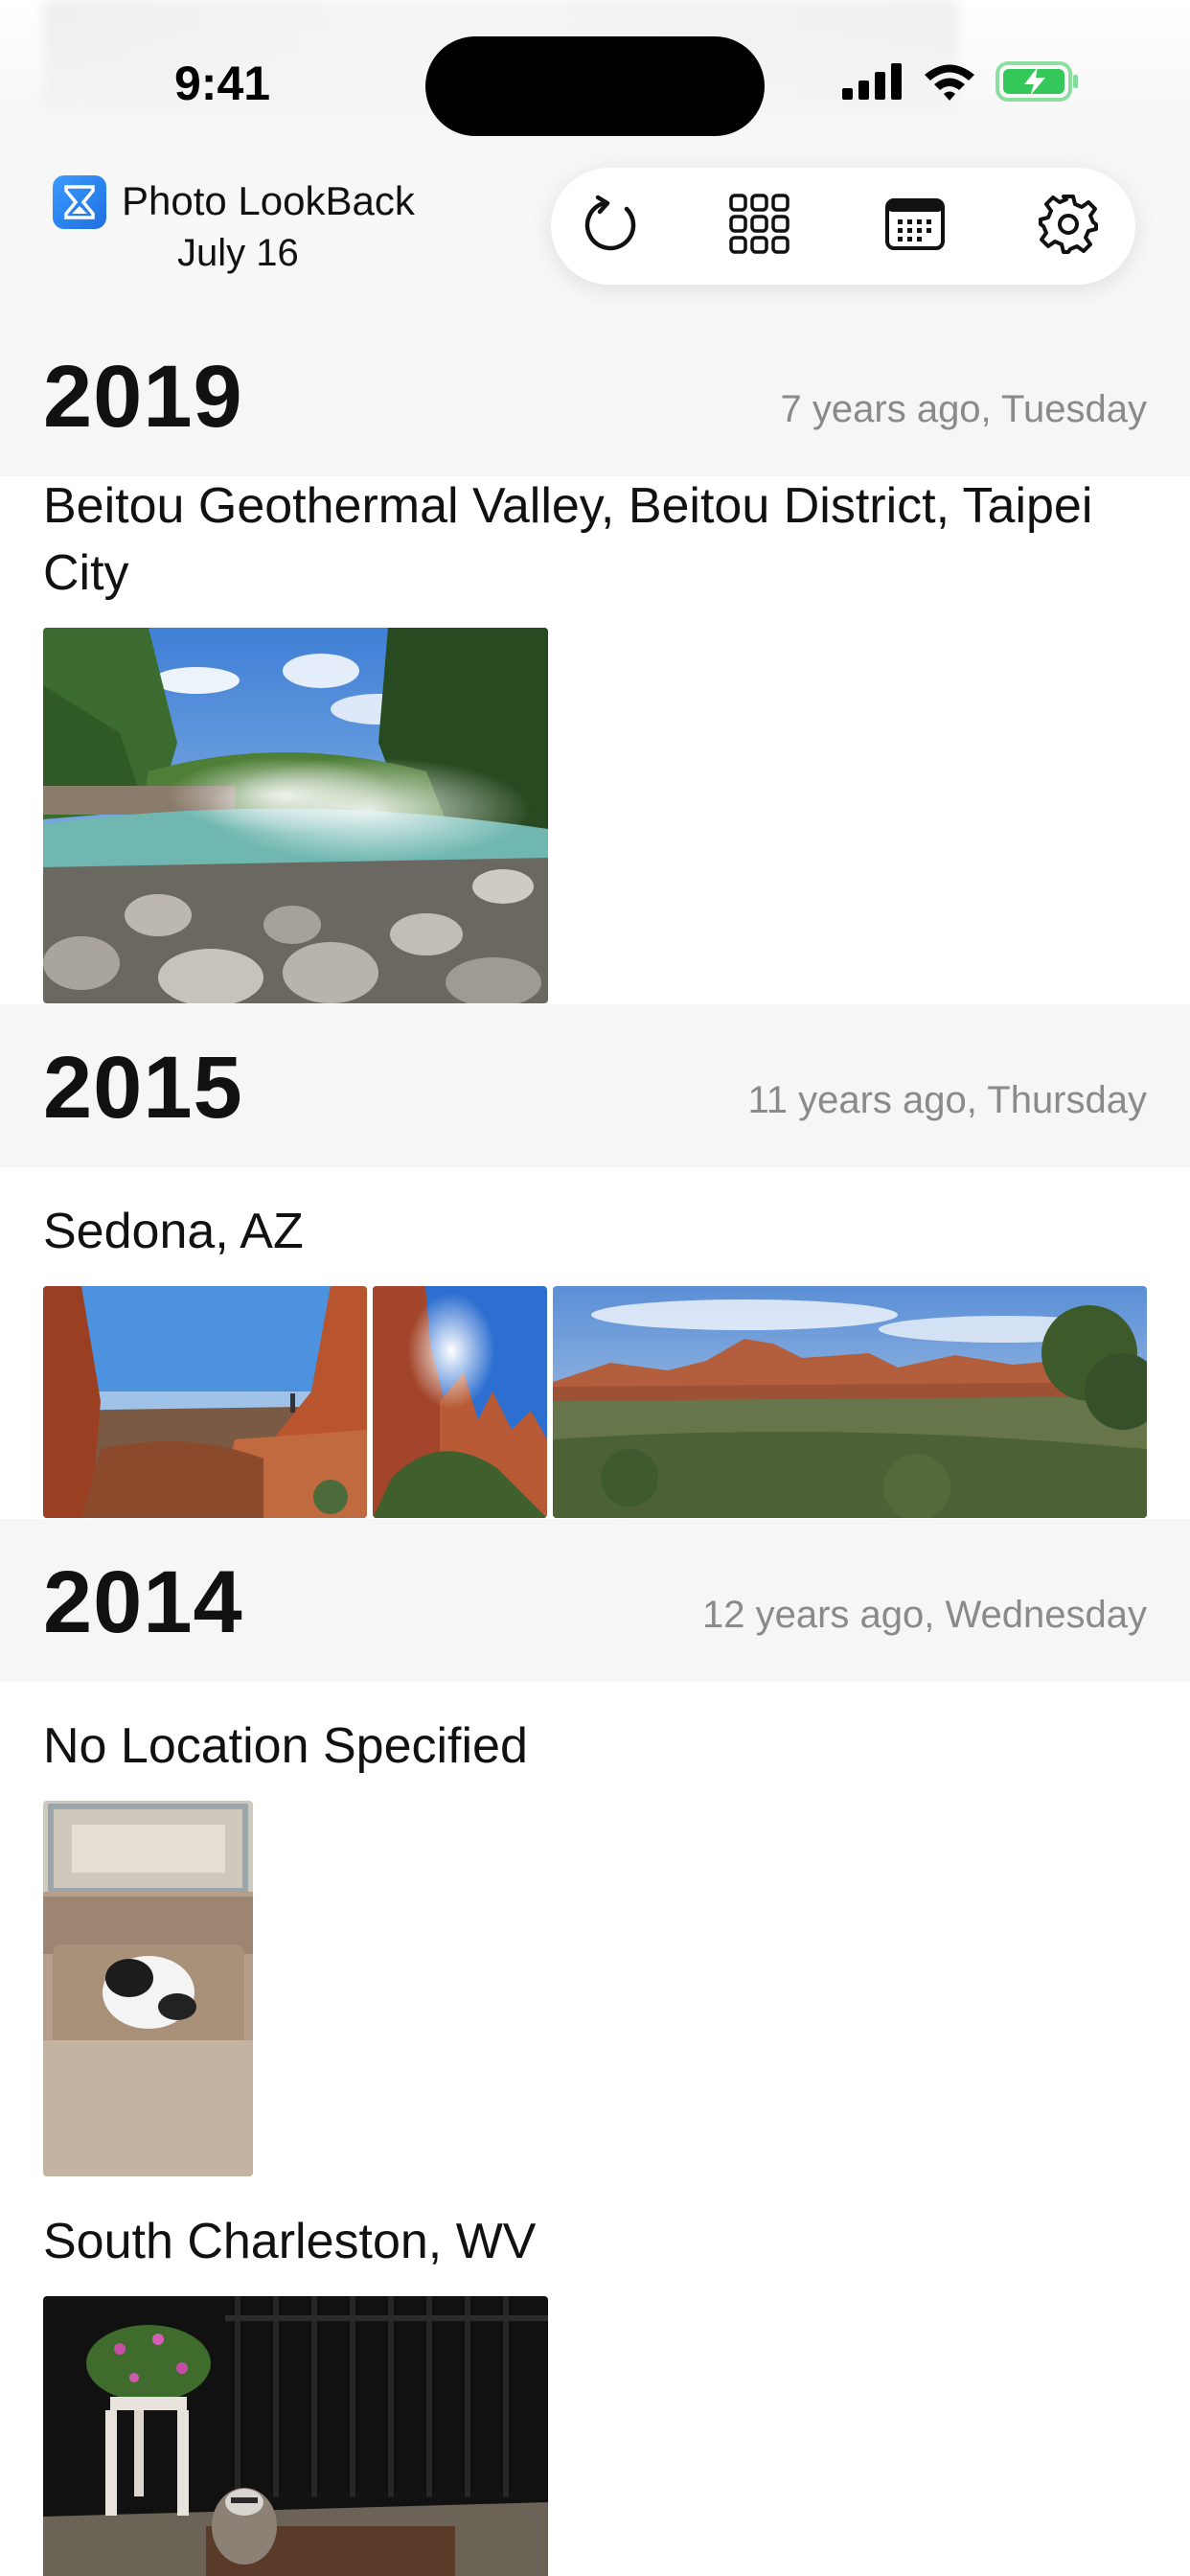 The height and width of the screenshot is (2576, 1190). What do you see at coordinates (460, 1402) in the screenshot?
I see `photo-sedona-spires` at bounding box center [460, 1402].